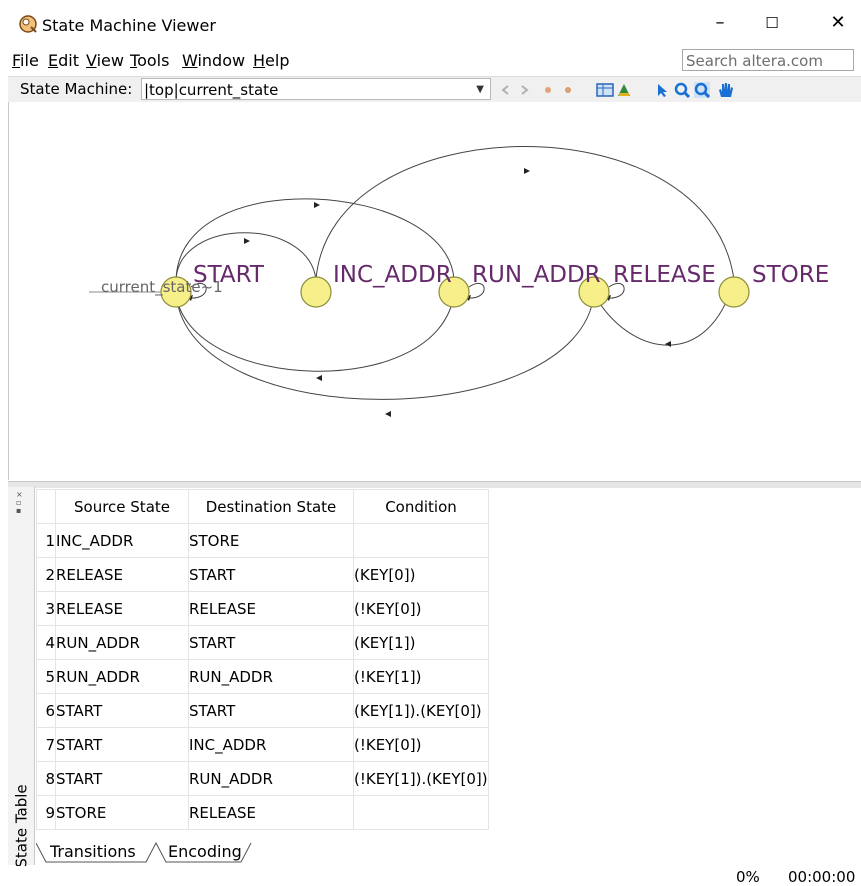 The image size is (861, 886). I want to click on condition-cell: (KEY[1]), so click(421, 642).